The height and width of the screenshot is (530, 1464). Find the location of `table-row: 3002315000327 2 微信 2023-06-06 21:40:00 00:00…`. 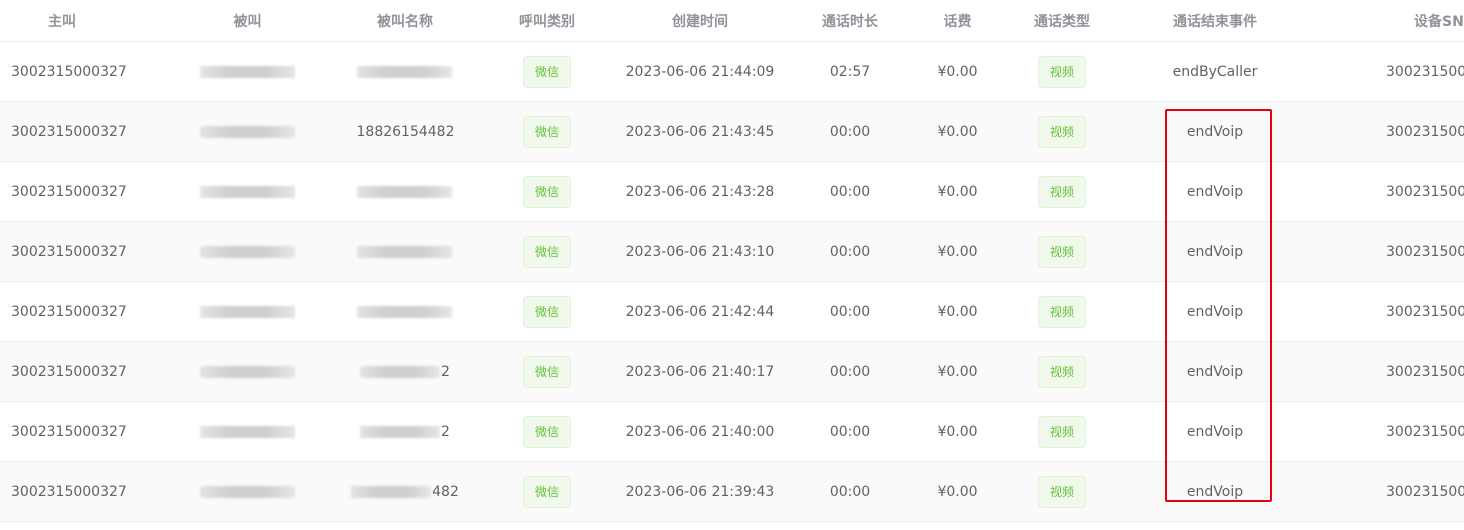

table-row: 3002315000327 2 微信 2023-06-06 21:40:00 00:00… is located at coordinates (732, 432).